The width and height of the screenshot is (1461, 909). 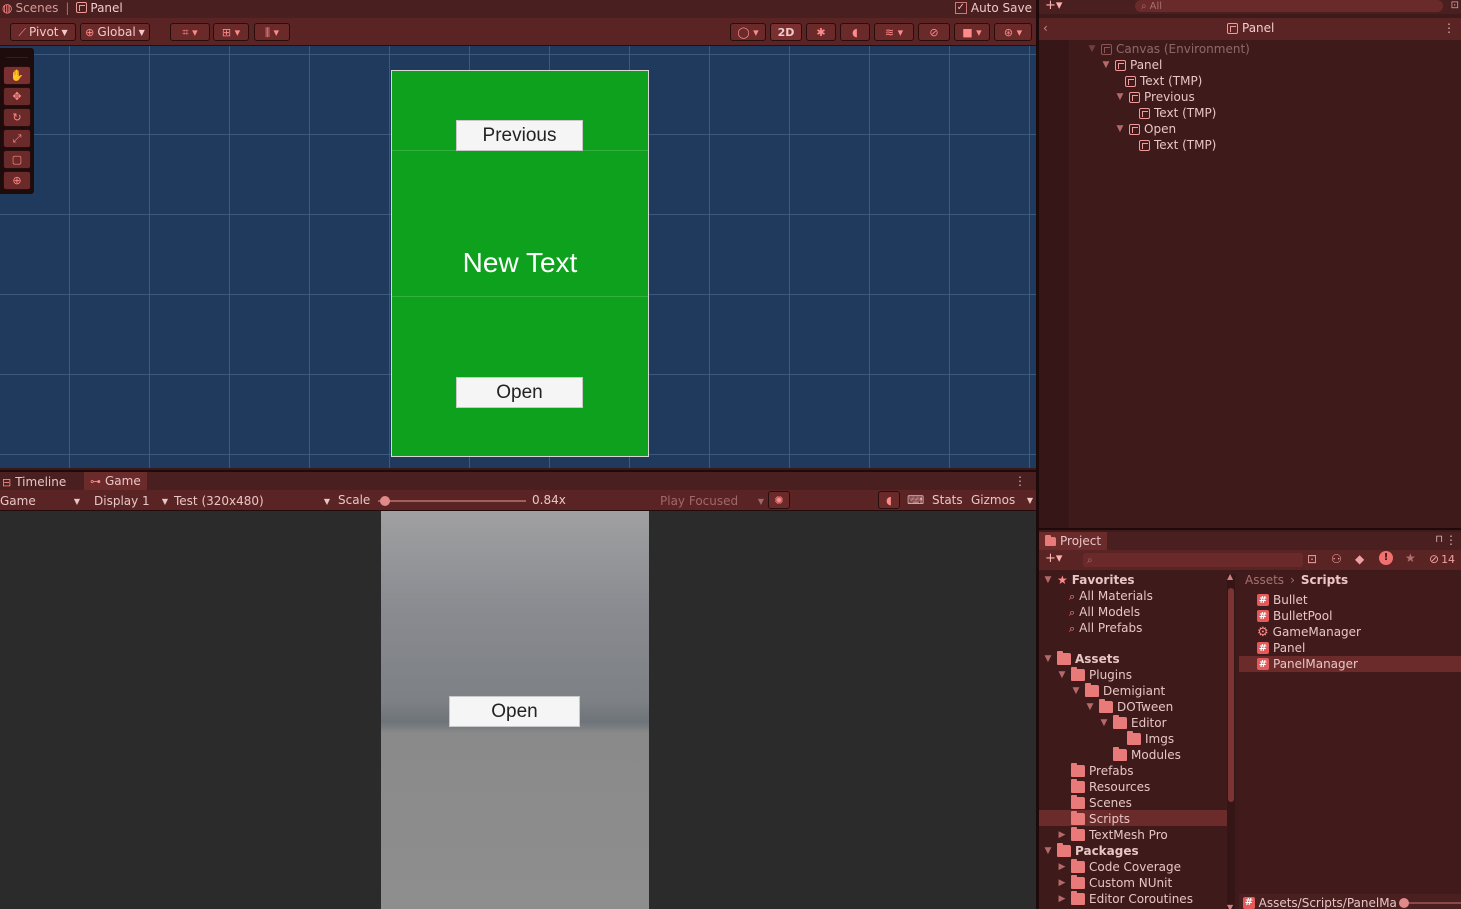 What do you see at coordinates (915, 500) in the screenshot?
I see `keyboard-icon: ⌨` at bounding box center [915, 500].